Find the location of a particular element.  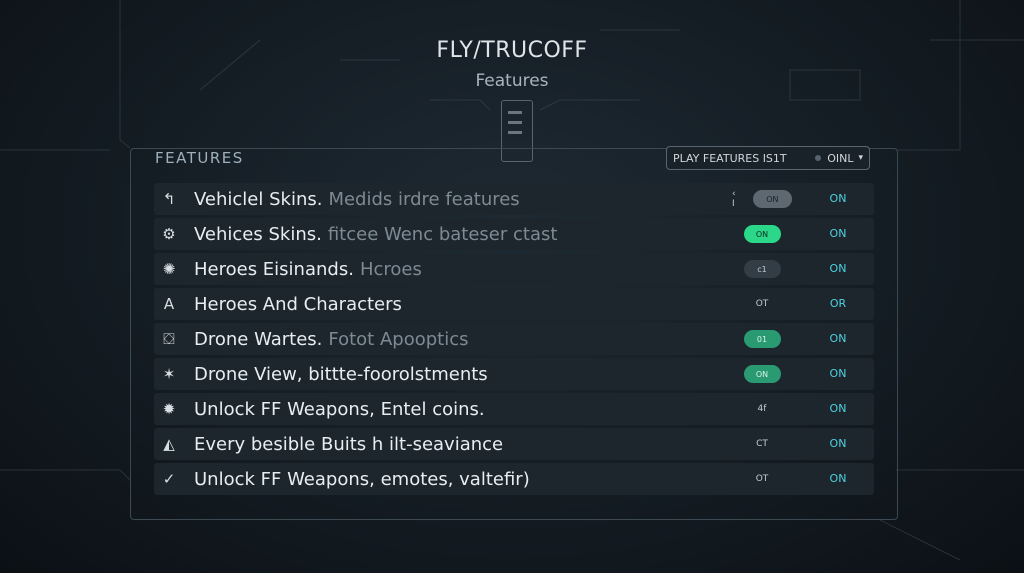

toggle-switch: CT is located at coordinates (762, 444).